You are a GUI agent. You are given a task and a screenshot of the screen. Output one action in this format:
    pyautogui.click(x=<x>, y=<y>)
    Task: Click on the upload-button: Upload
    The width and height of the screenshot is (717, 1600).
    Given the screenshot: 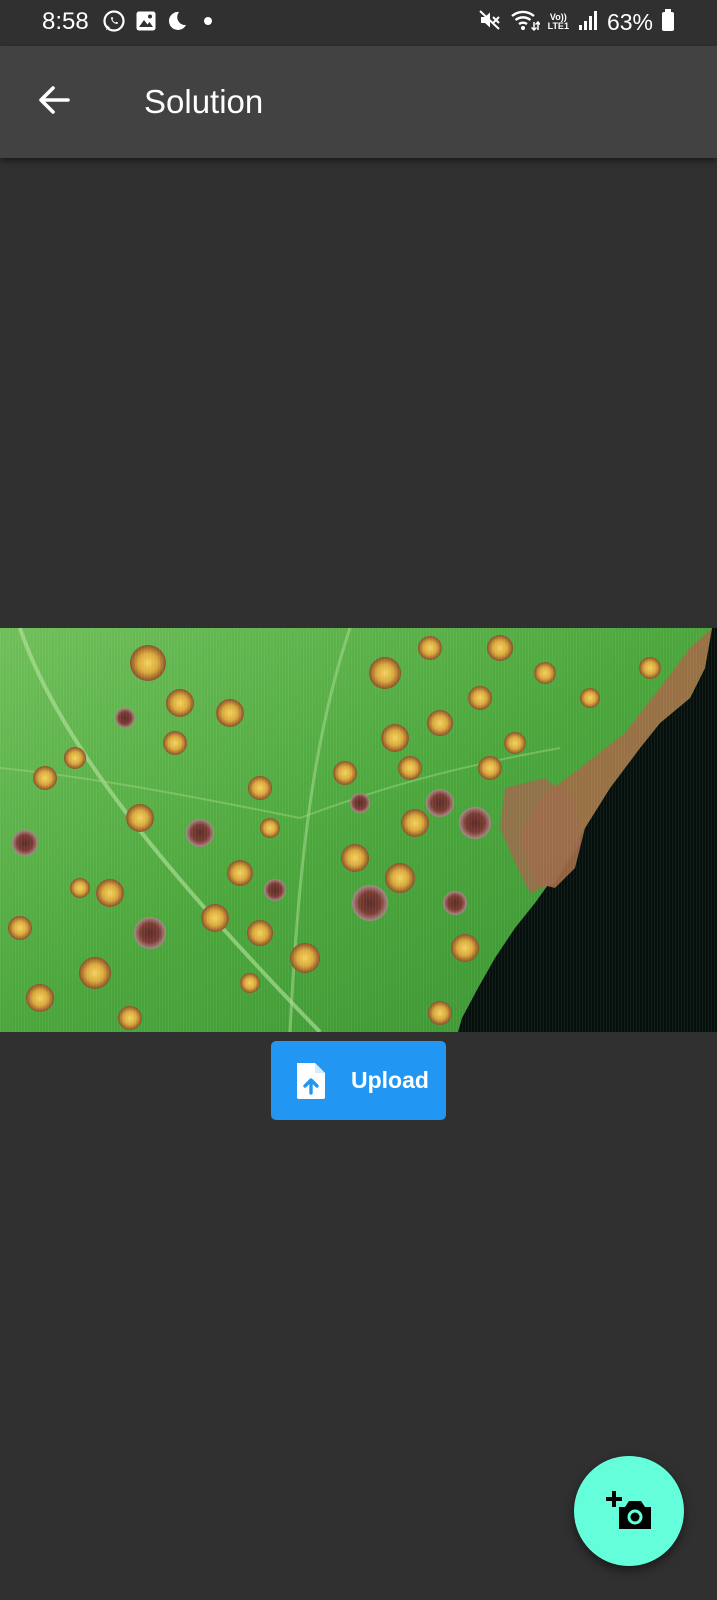 What is the action you would take?
    pyautogui.click(x=358, y=1080)
    